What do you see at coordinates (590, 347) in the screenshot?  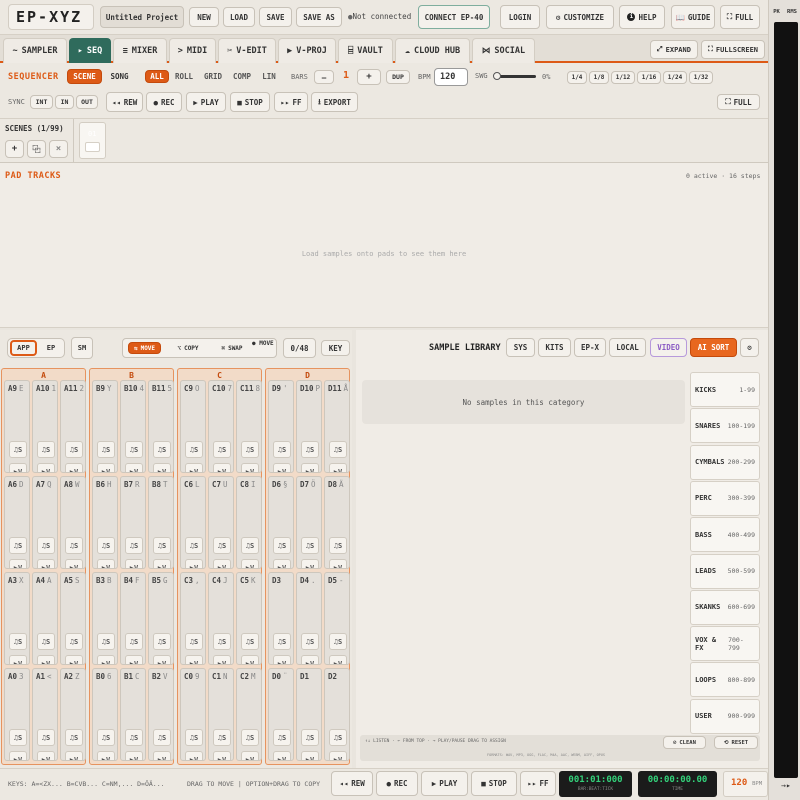 I see `source-ep-x: EP-X` at bounding box center [590, 347].